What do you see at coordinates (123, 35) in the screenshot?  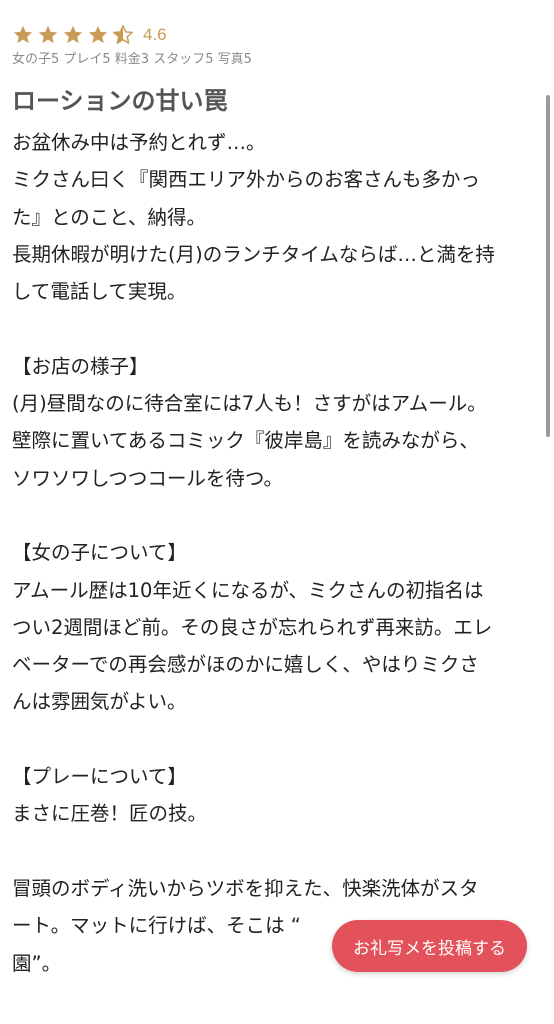 I see `star-half-icon` at bounding box center [123, 35].